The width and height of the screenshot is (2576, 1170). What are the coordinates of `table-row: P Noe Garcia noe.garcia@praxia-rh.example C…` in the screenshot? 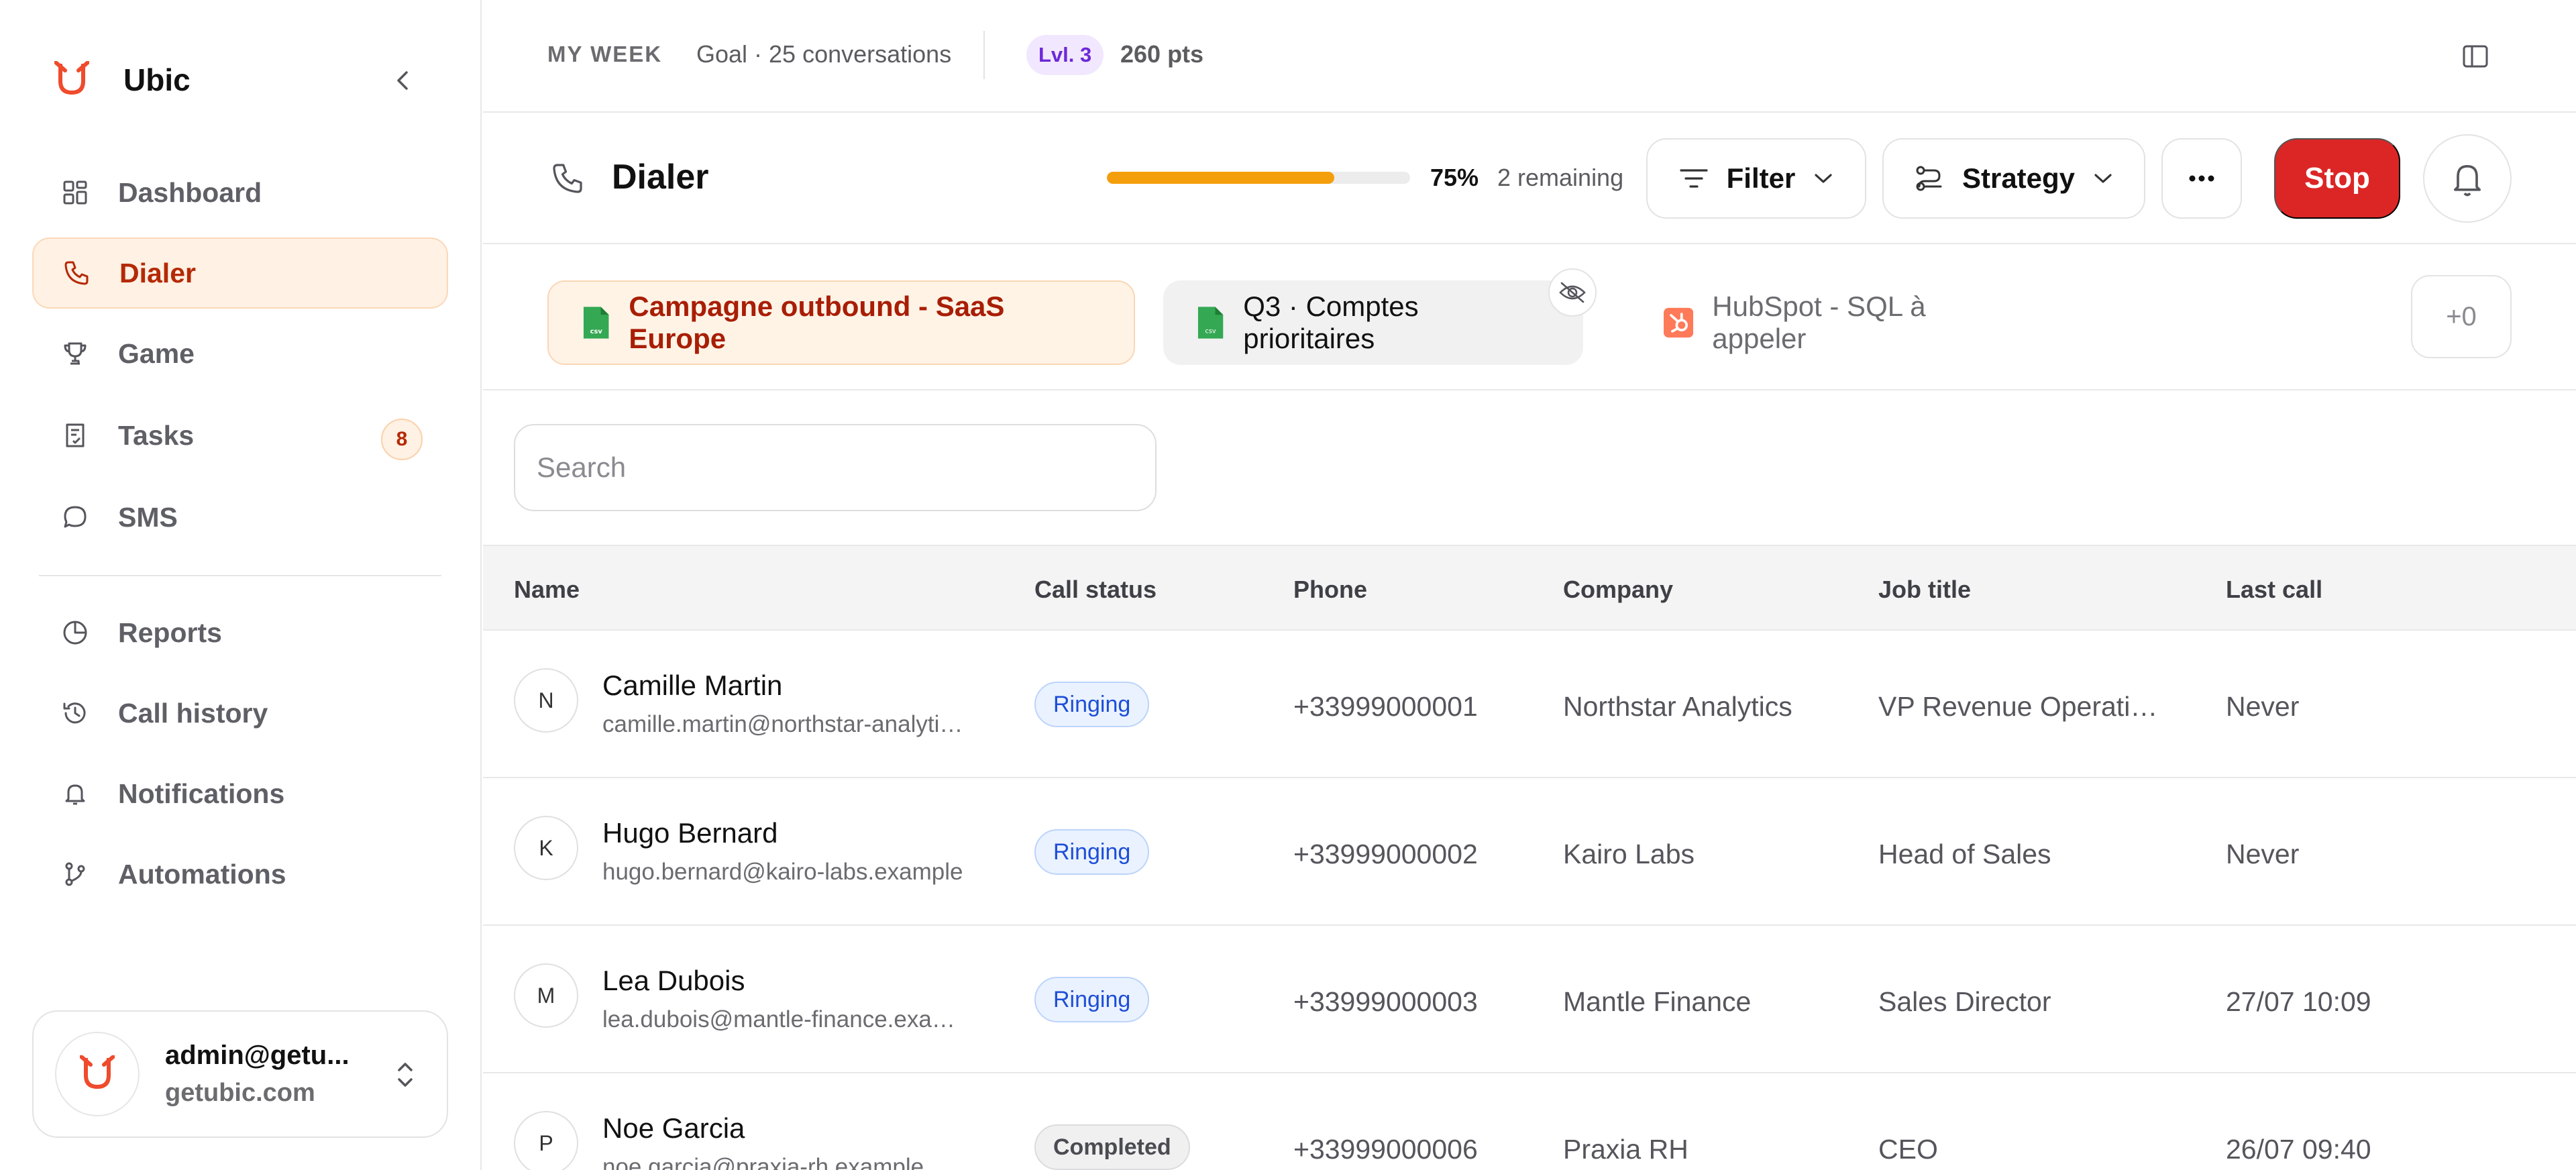 It's located at (1529, 1122).